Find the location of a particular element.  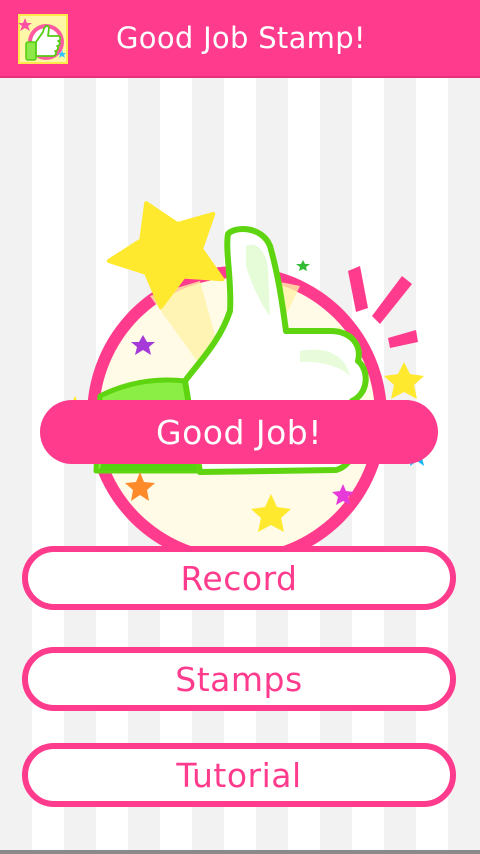

screen-bottom-edge is located at coordinates (240, 852).